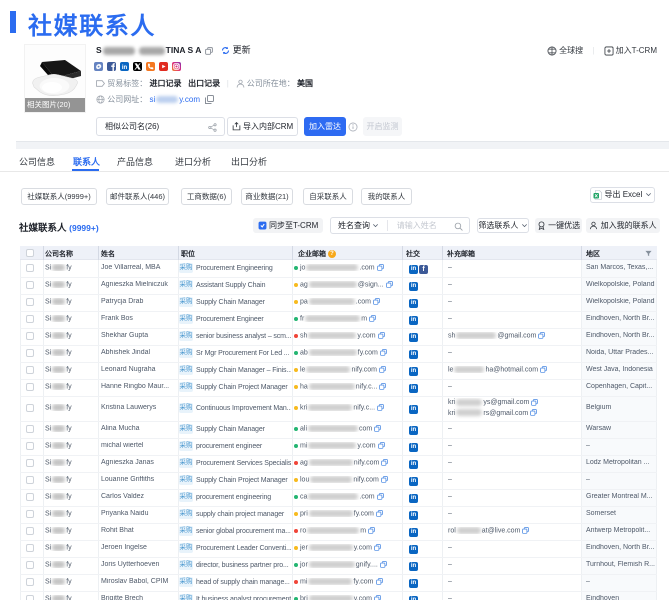  I want to click on svg-text: in, so click(125, 68).